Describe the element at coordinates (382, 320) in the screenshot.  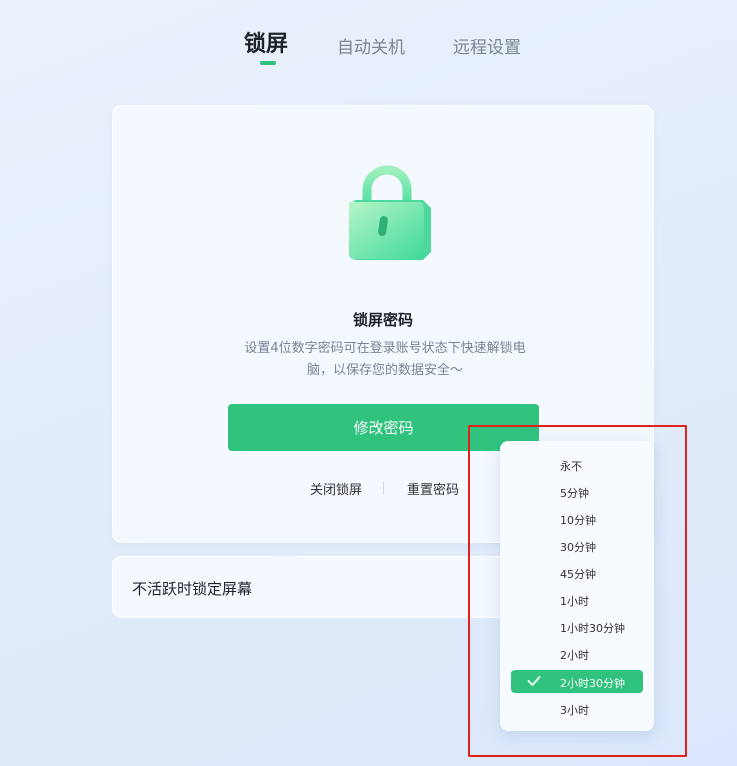
I see `card-title: 锁屏密码` at that location.